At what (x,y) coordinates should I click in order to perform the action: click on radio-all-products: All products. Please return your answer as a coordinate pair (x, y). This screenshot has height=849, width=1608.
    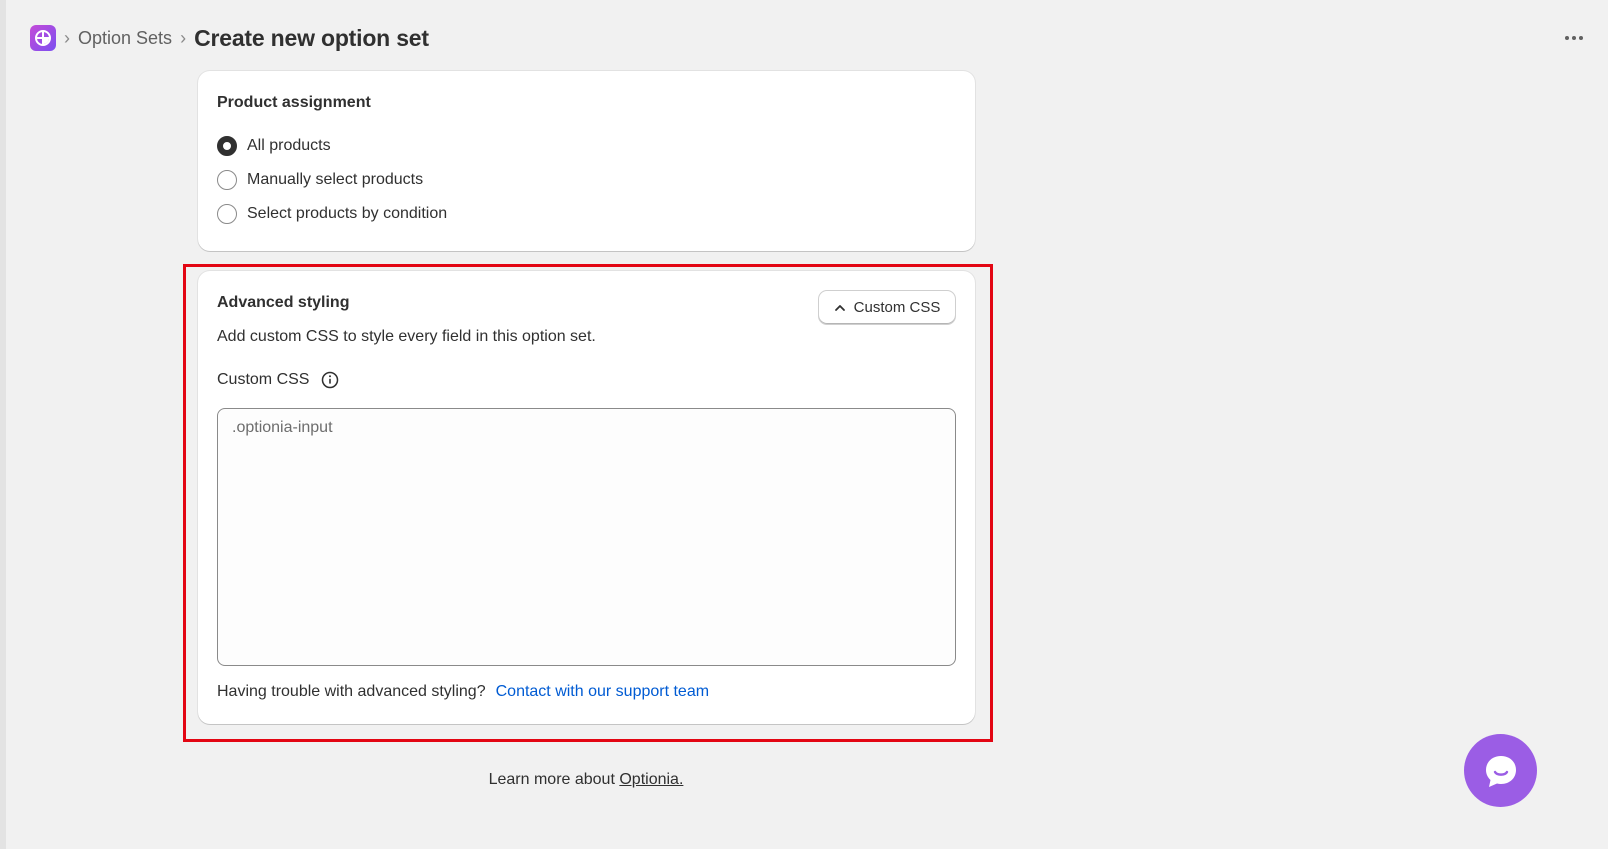
    Looking at the image, I should click on (274, 146).